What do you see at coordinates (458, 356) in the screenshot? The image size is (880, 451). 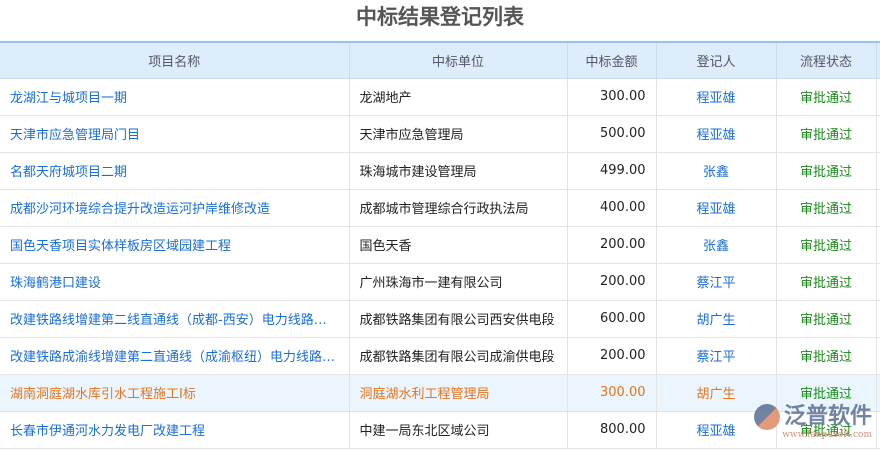 I see `winning-unit: 成都铁路集团有限公司成渝供电段` at bounding box center [458, 356].